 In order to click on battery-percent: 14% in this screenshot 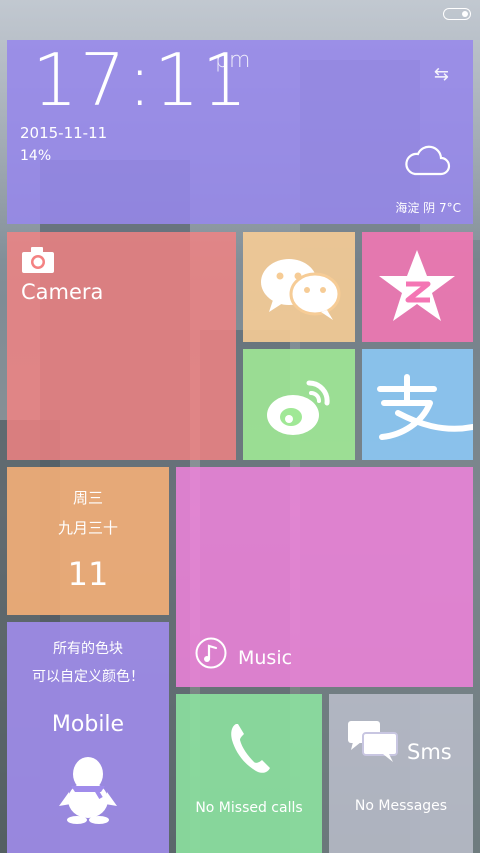, I will do `click(36, 156)`.